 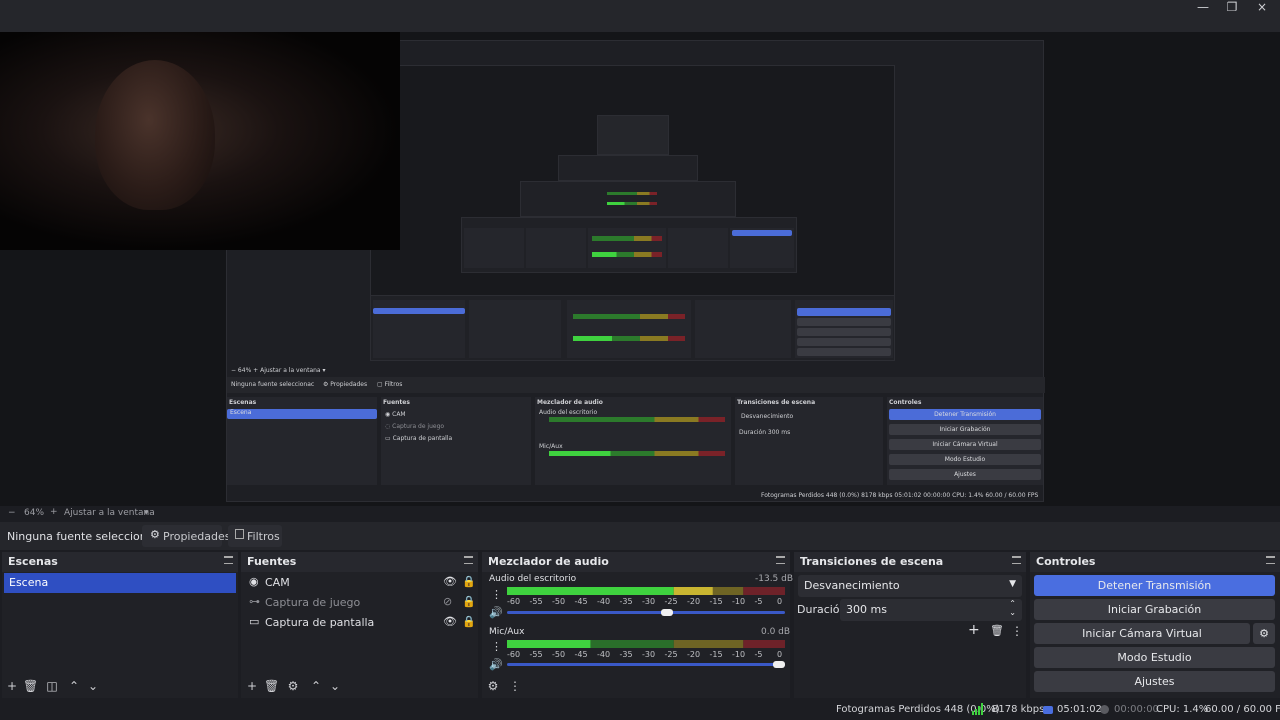 What do you see at coordinates (758, 654) in the screenshot?
I see `db-tick: -5` at bounding box center [758, 654].